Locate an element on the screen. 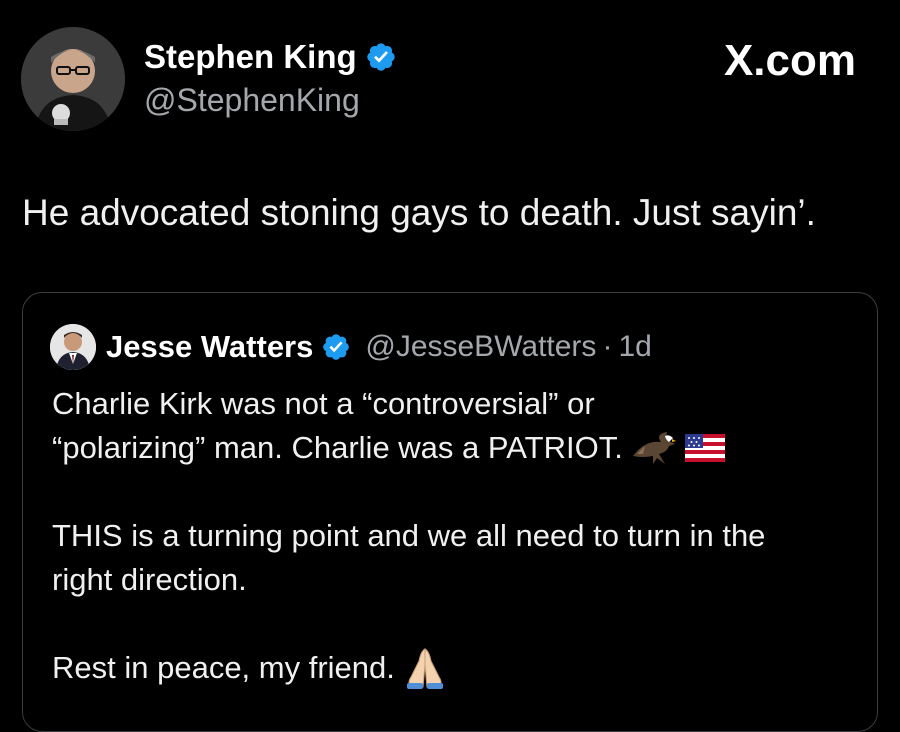 The image size is (900, 732). quoted-tweet-line-with-emoji: “polarizing” man. Charlie was a PATRIOT. is located at coordinates (408, 448).